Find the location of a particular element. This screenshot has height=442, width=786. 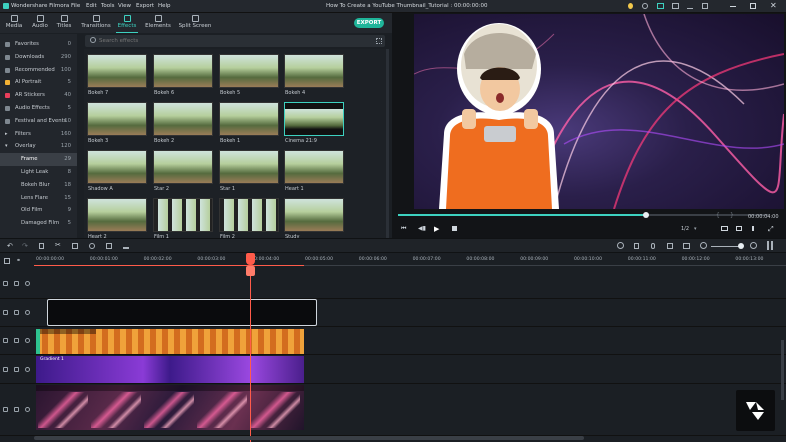

play-icon: ▶ is located at coordinates (436, 229).